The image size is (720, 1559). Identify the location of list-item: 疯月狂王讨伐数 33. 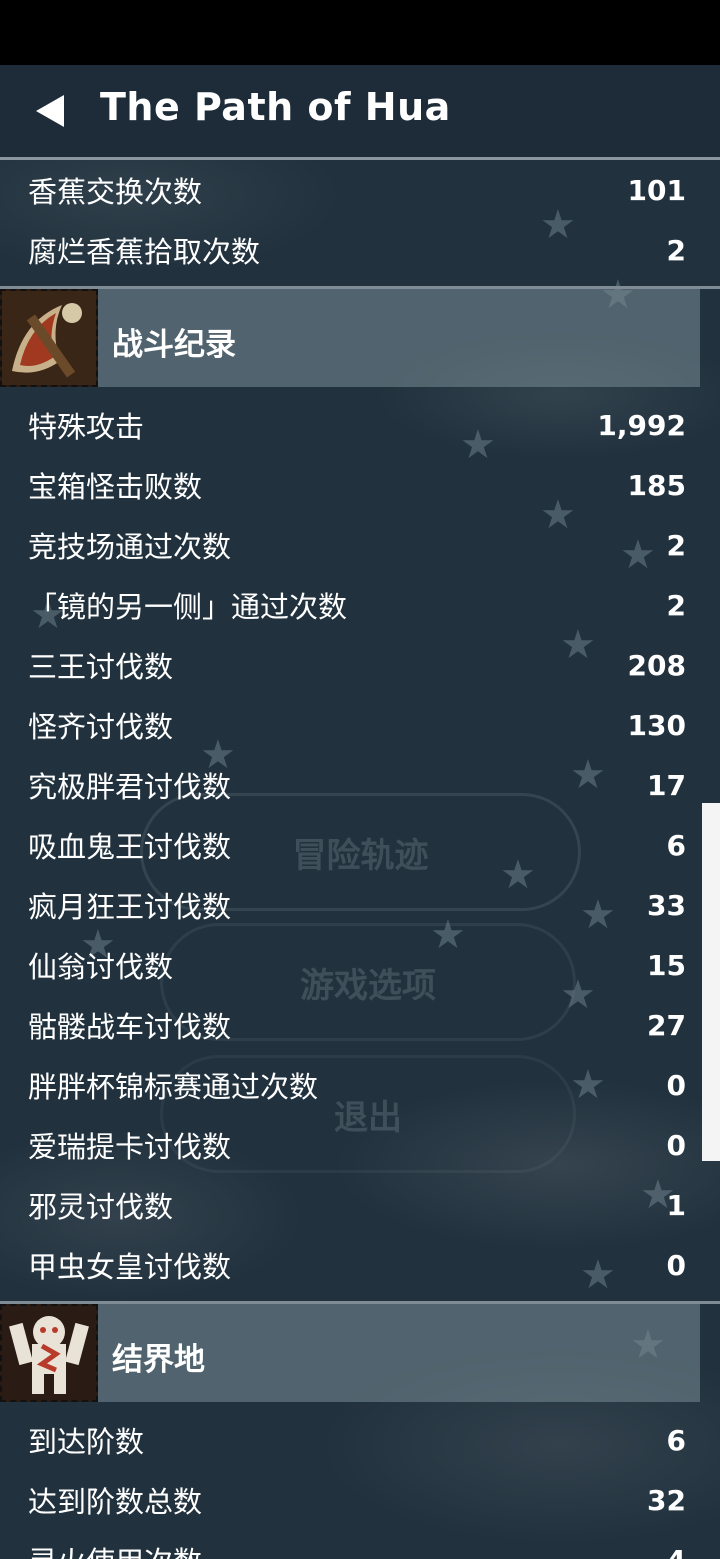
(360, 905).